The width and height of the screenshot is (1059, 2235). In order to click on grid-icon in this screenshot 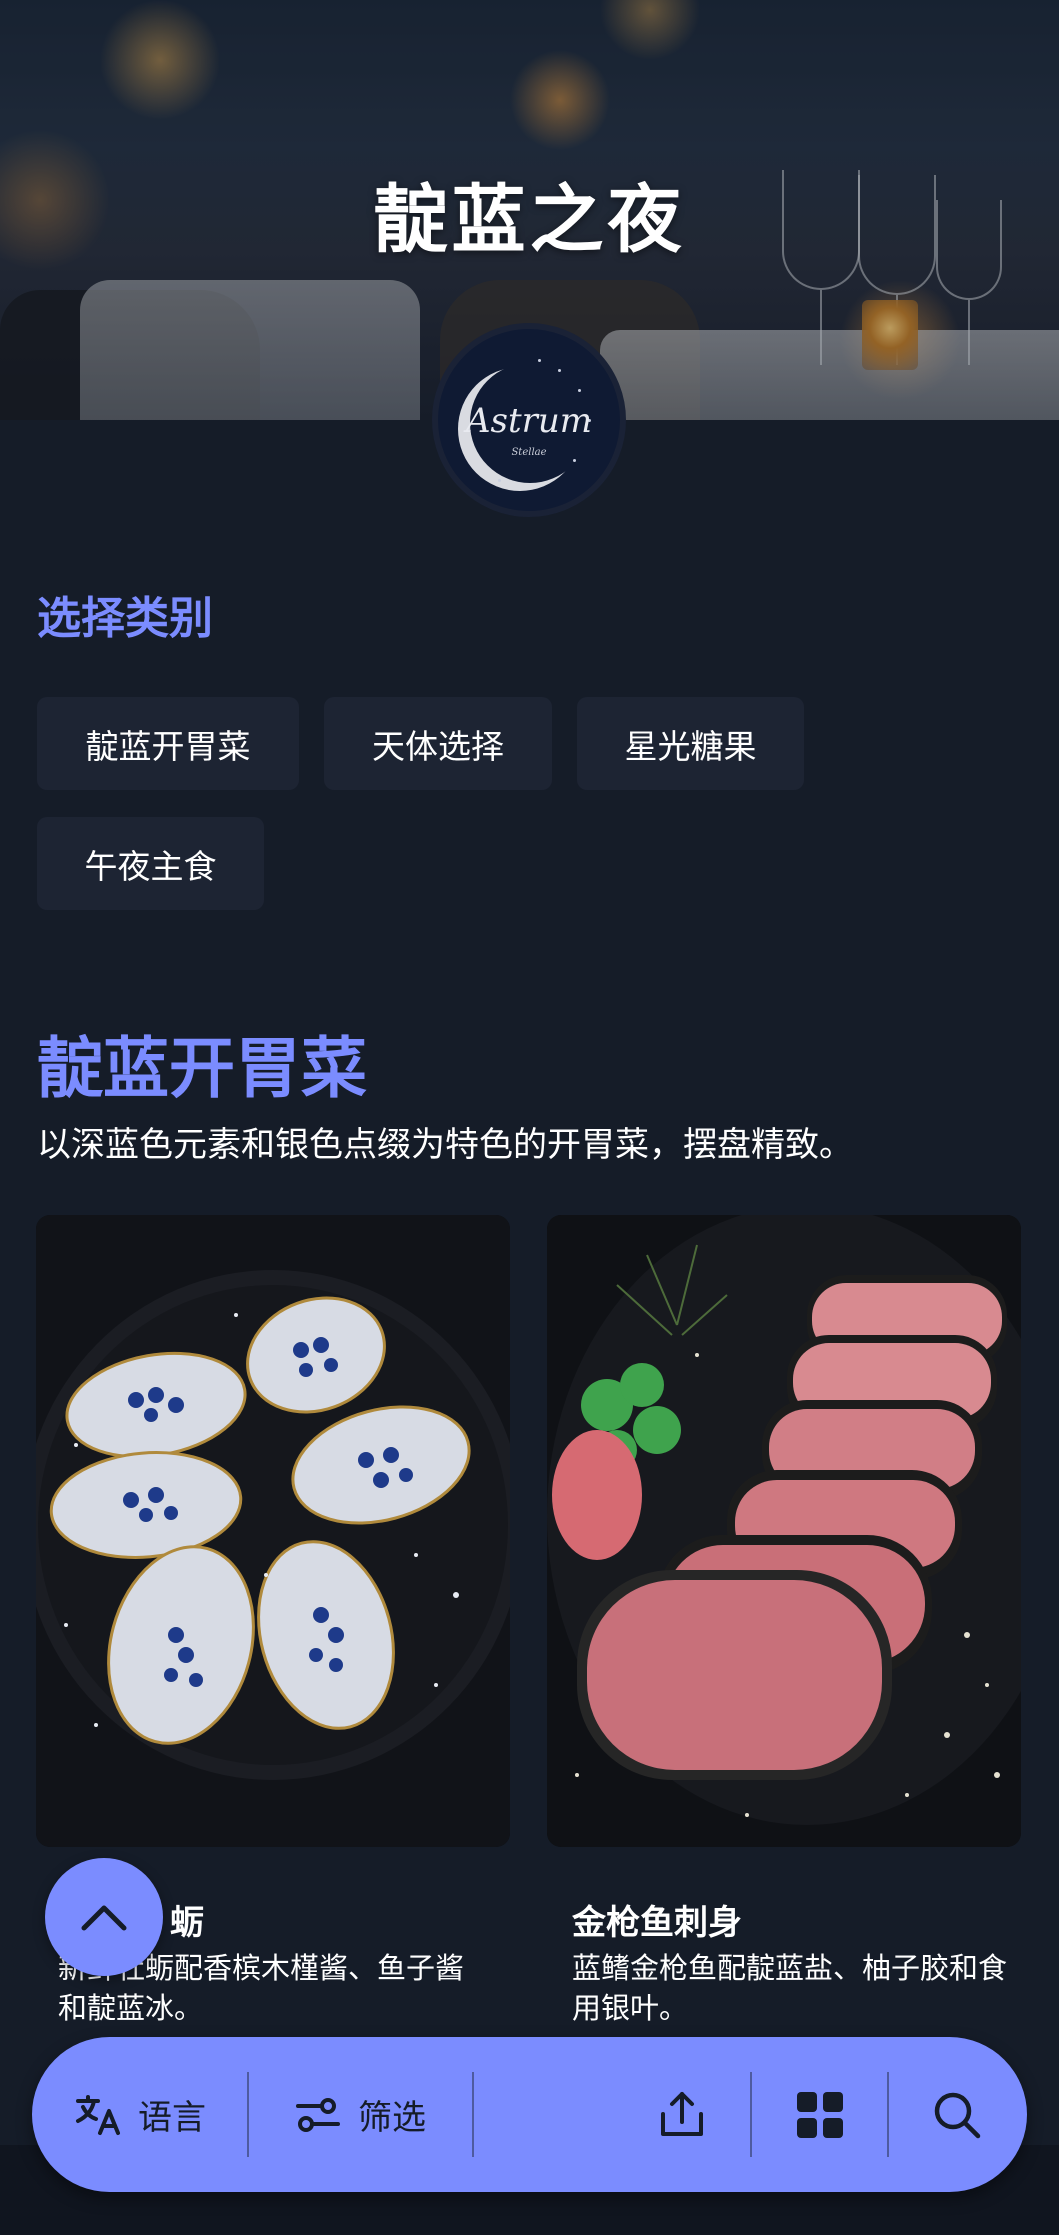, I will do `click(820, 2114)`.